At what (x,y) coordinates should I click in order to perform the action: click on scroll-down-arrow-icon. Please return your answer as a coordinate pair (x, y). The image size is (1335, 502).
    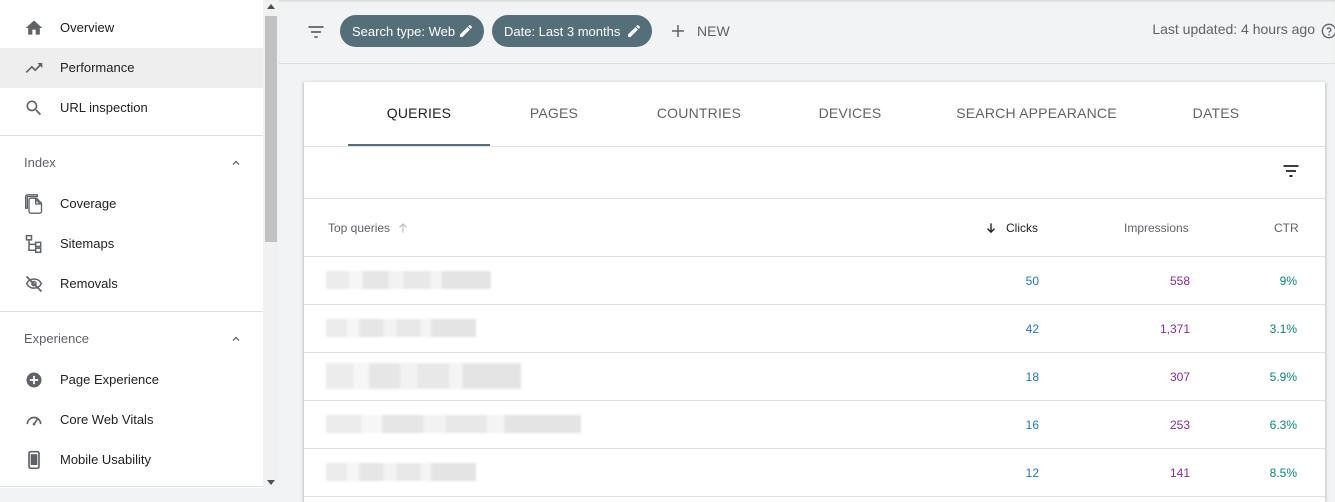
    Looking at the image, I should click on (271, 482).